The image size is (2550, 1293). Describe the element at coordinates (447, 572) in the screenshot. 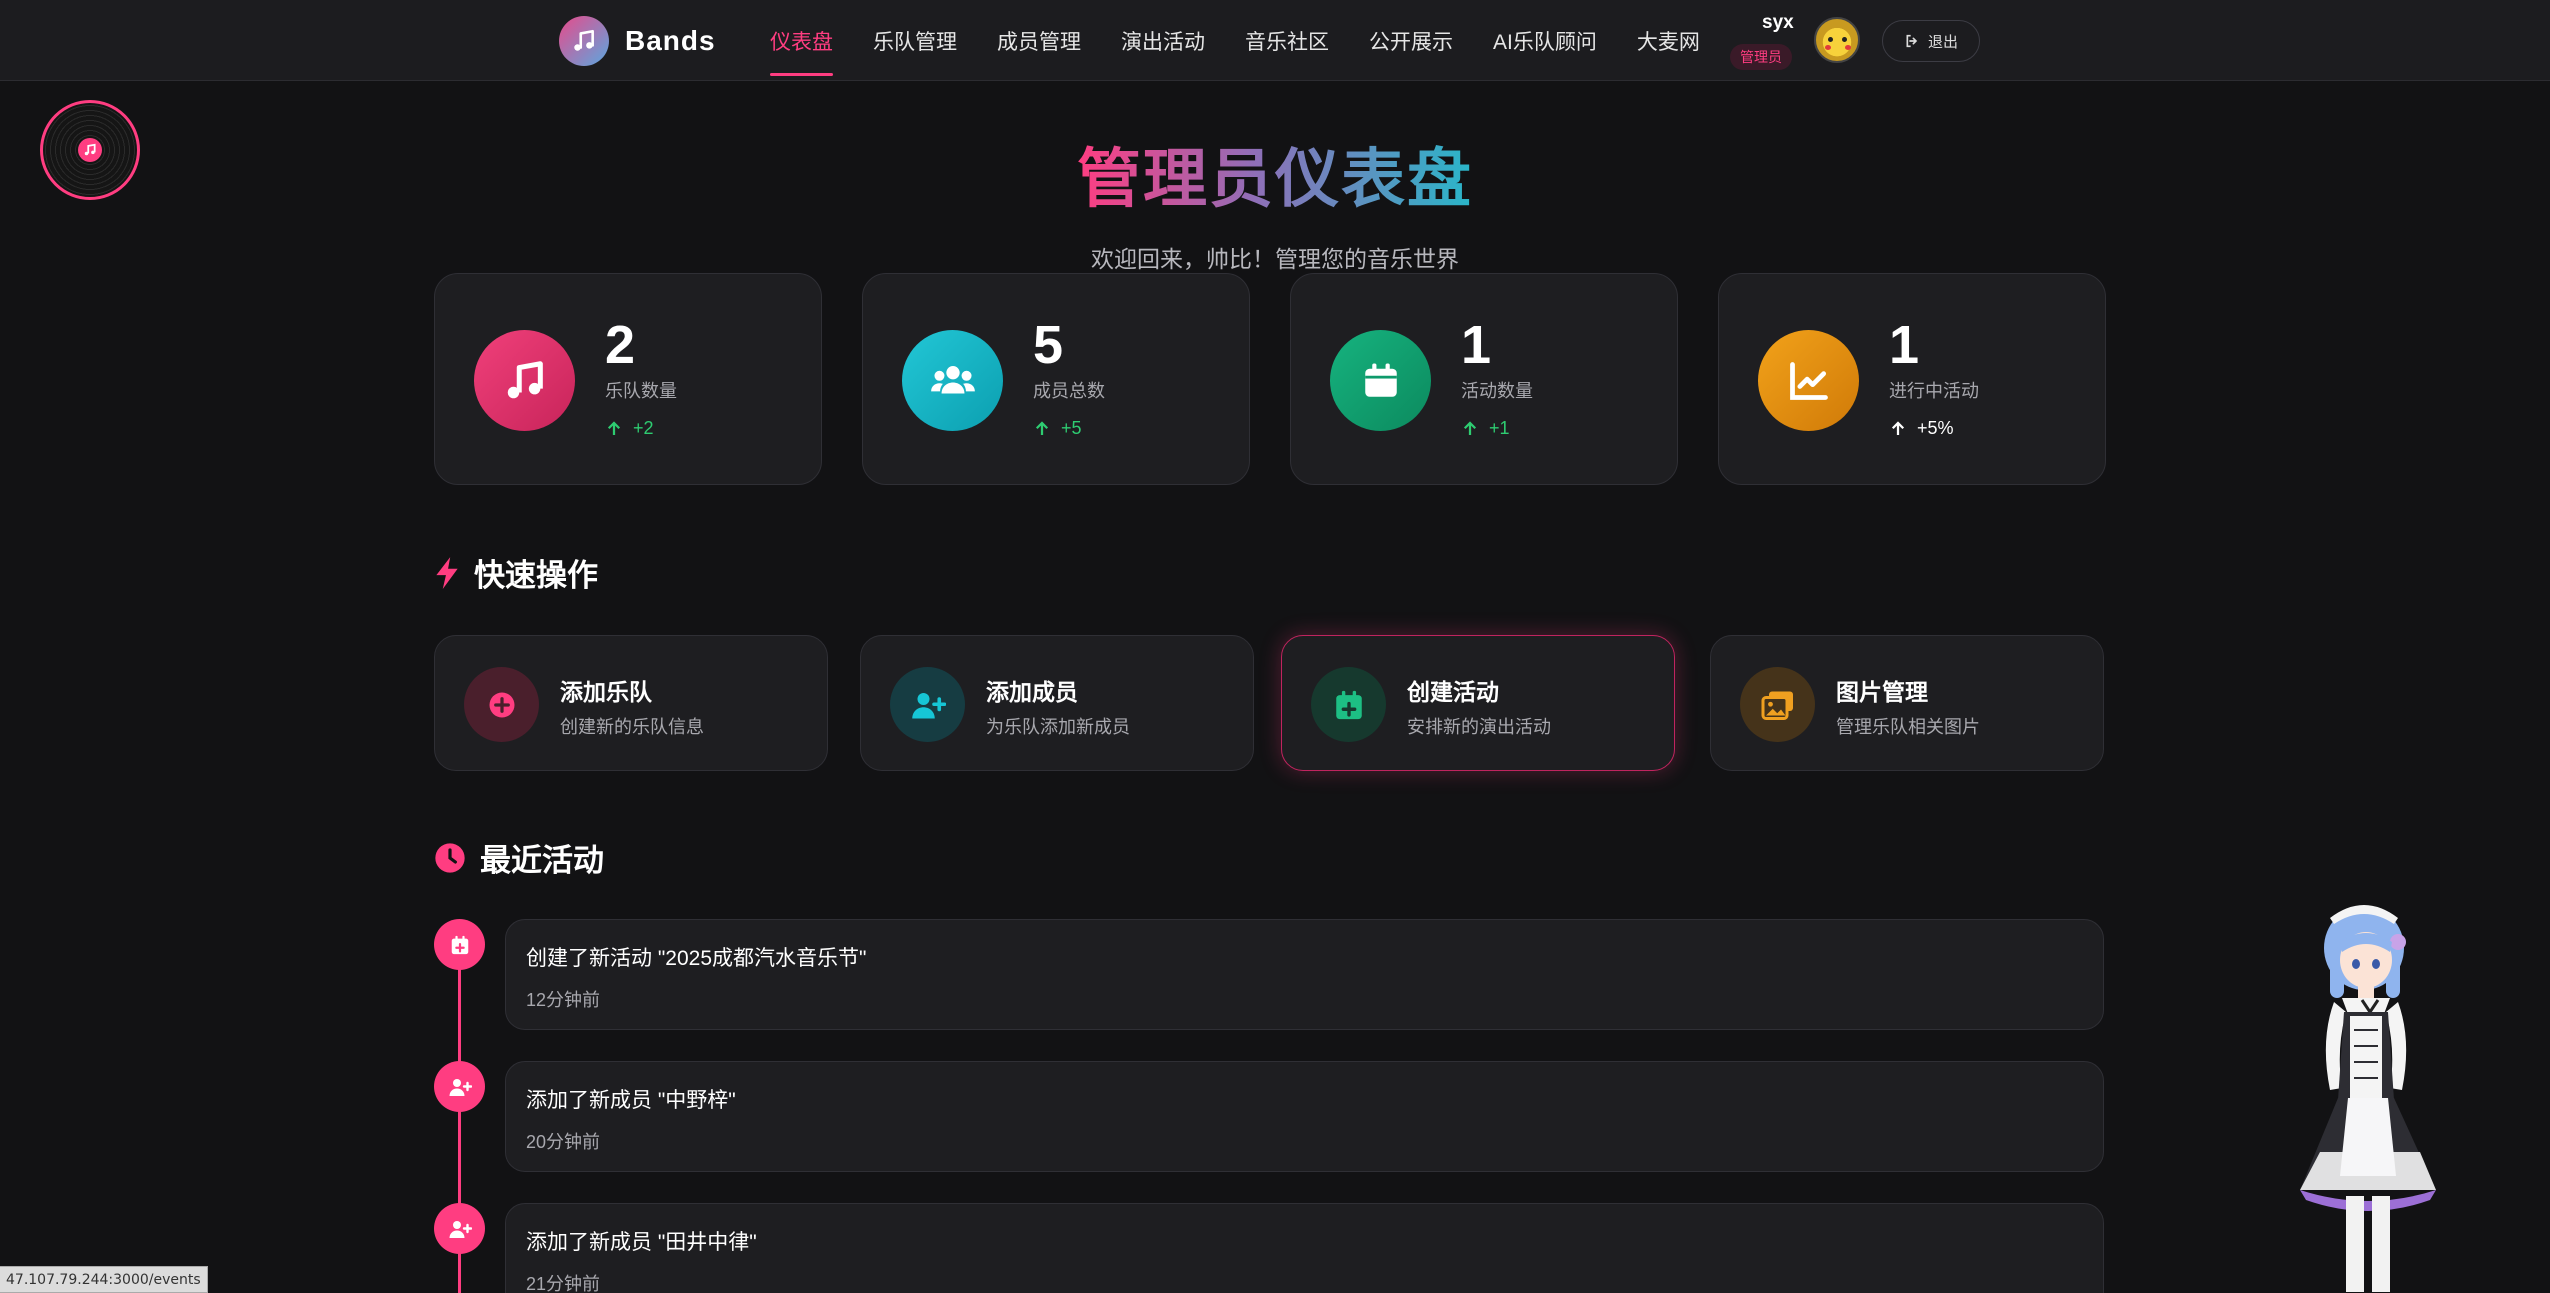

I see `bolt-icon` at that location.